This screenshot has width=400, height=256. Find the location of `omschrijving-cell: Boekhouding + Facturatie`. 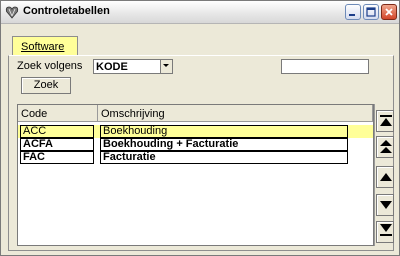

omschrijving-cell: Boekhouding + Facturatie is located at coordinates (224, 144).